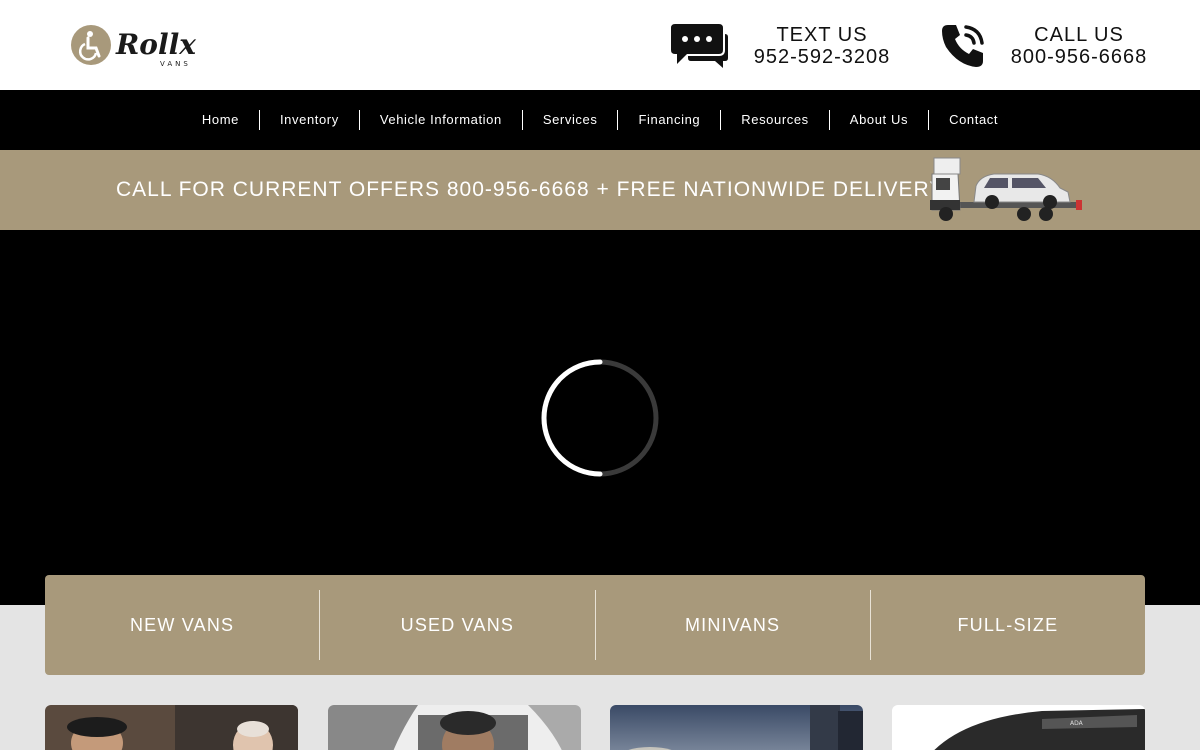  Describe the element at coordinates (1079, 35) in the screenshot. I see `call-us-label: CALL US` at that location.